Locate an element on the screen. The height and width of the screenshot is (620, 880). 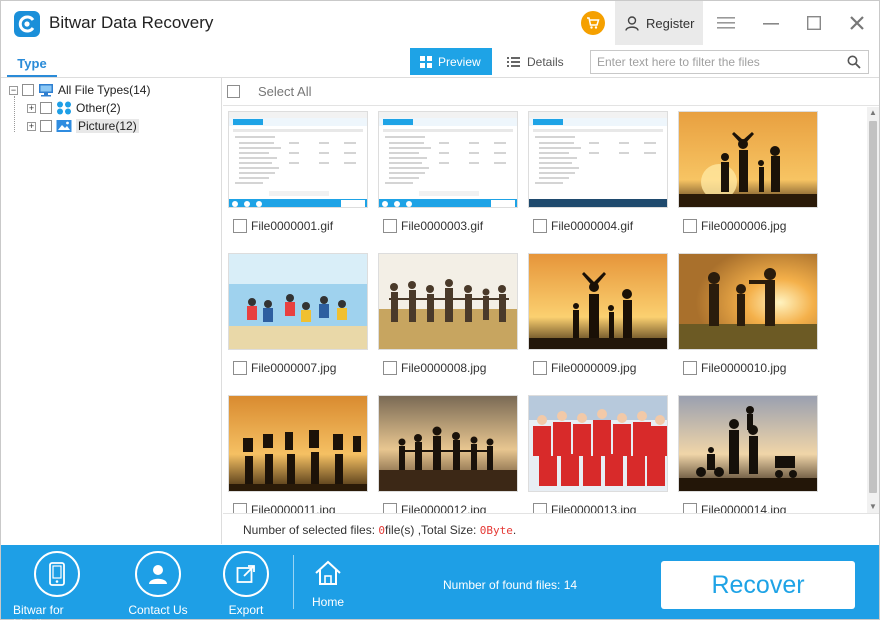
minimize-button is located at coordinates (771, 23).